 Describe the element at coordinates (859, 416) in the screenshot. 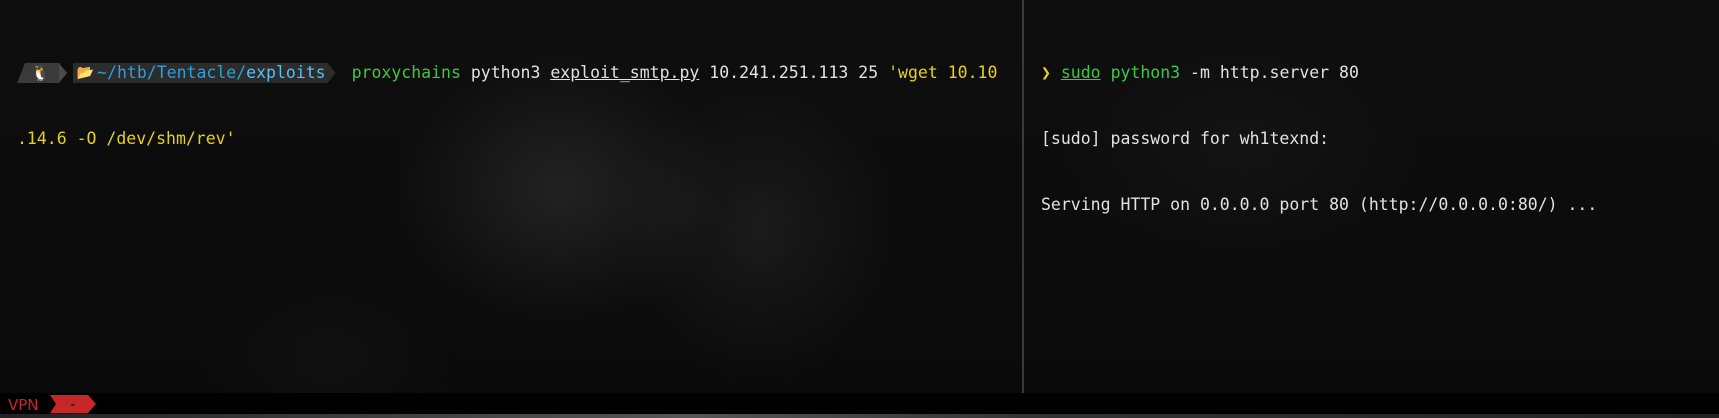

I see `bottom-strip` at that location.